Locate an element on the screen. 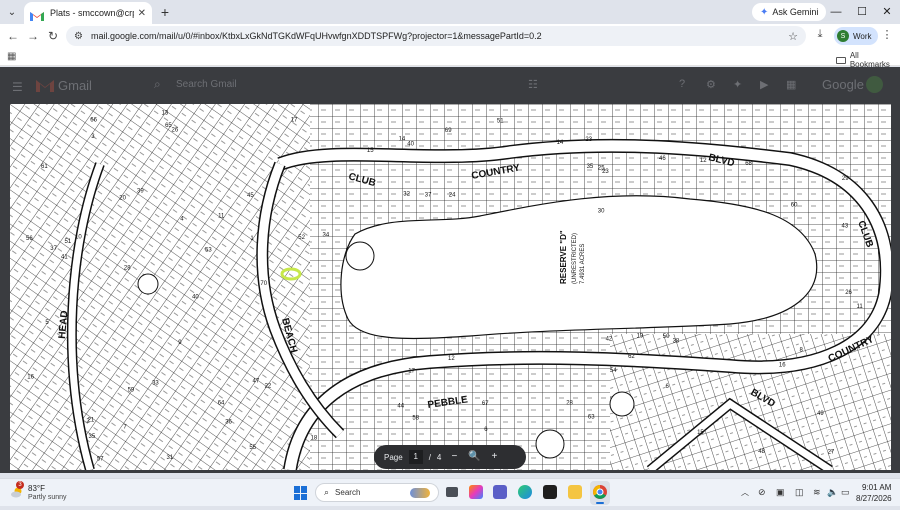  tray-app-icon: ▣ is located at coordinates (780, 492).